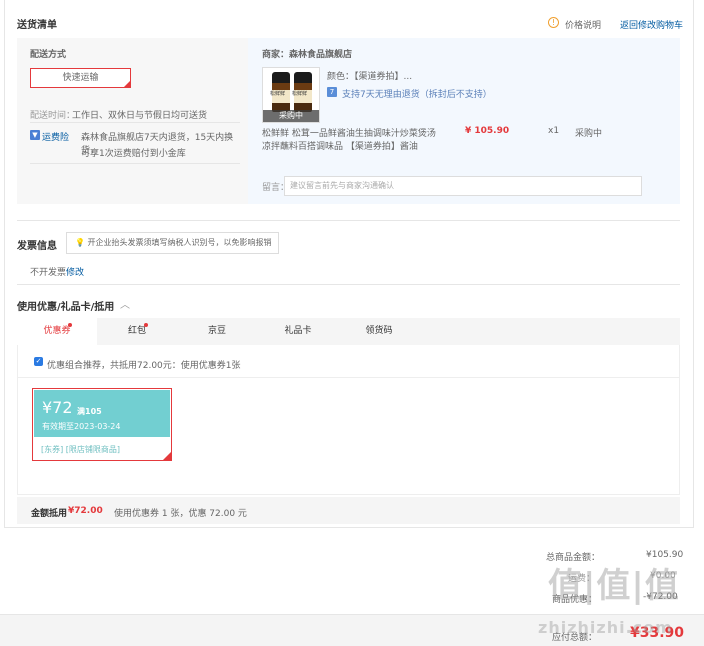 The width and height of the screenshot is (704, 646). I want to click on tab-jingdou: 京豆, so click(217, 331).